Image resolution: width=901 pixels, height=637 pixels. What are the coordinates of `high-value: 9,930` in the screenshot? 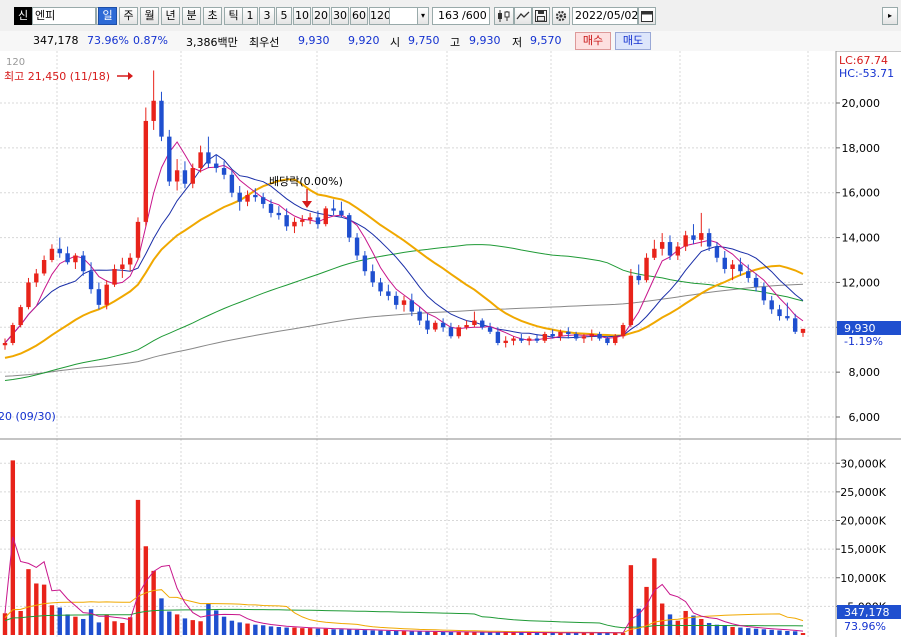 It's located at (485, 40).